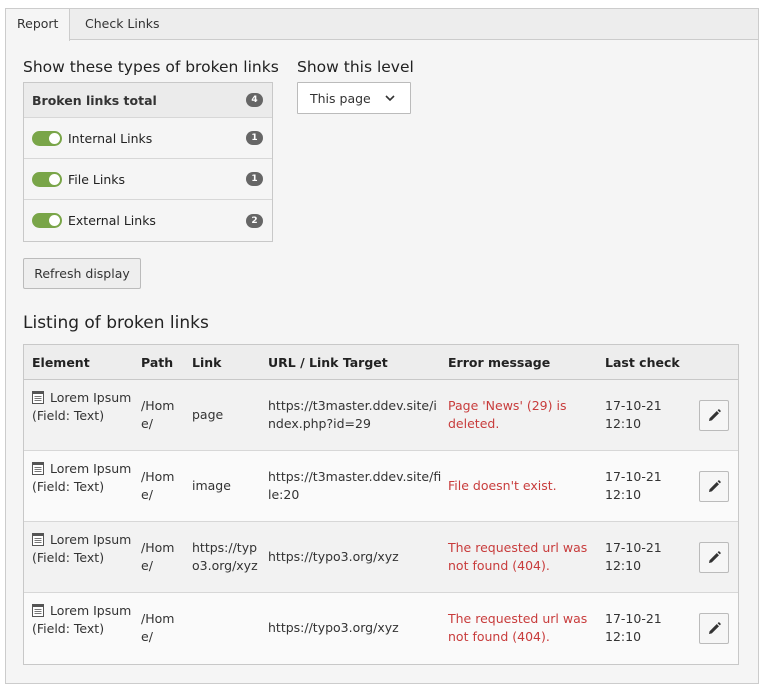  I want to click on chevron-down-icon, so click(390, 98).